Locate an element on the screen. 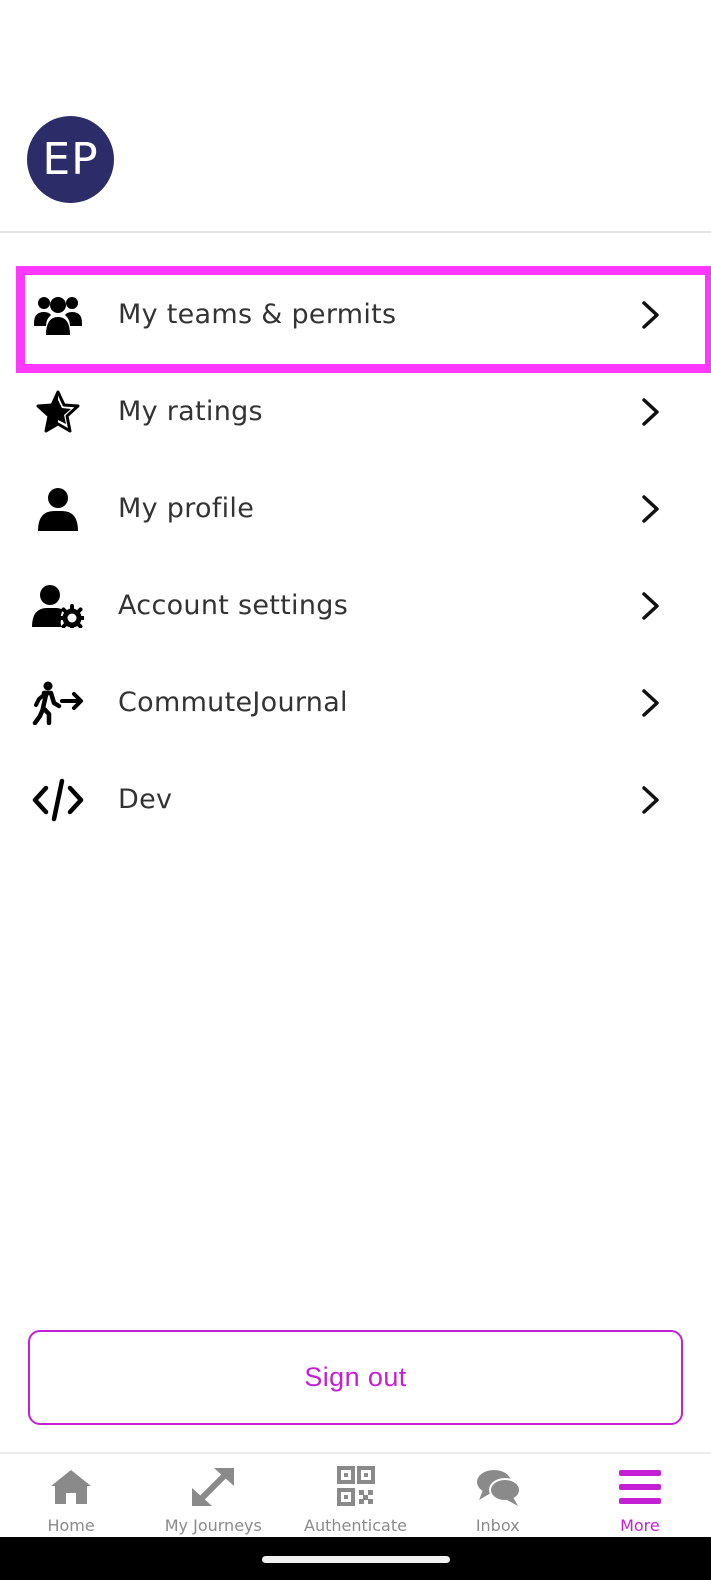 This screenshot has width=711, height=1580. chat-bubbles-icon is located at coordinates (498, 1488).